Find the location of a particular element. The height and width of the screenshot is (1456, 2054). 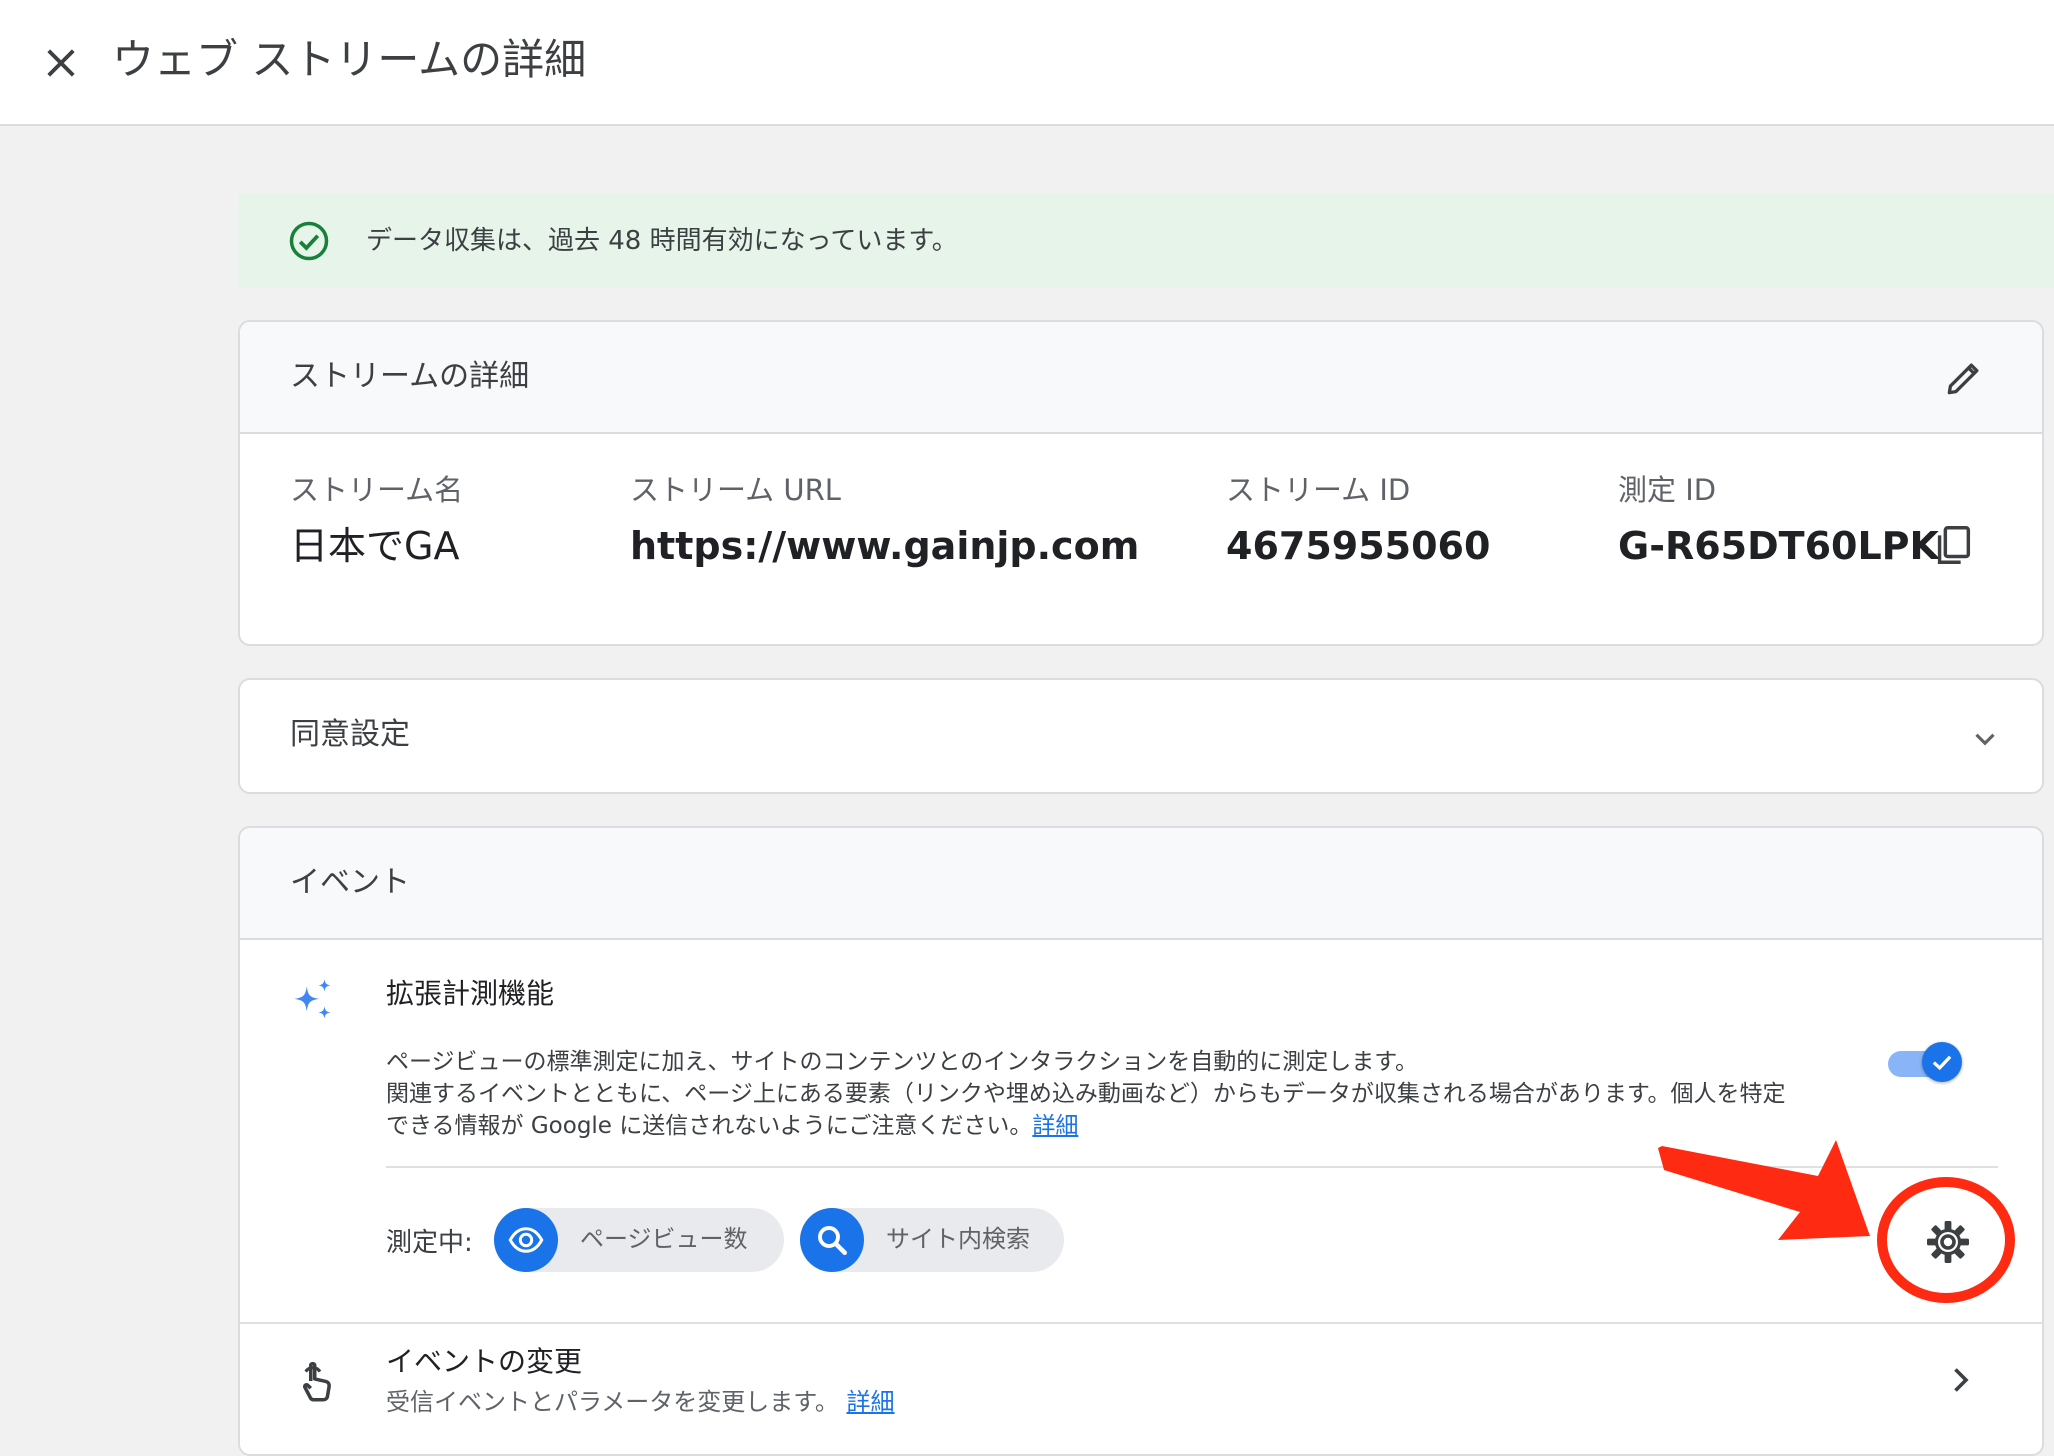

search-icon is located at coordinates (832, 1240).